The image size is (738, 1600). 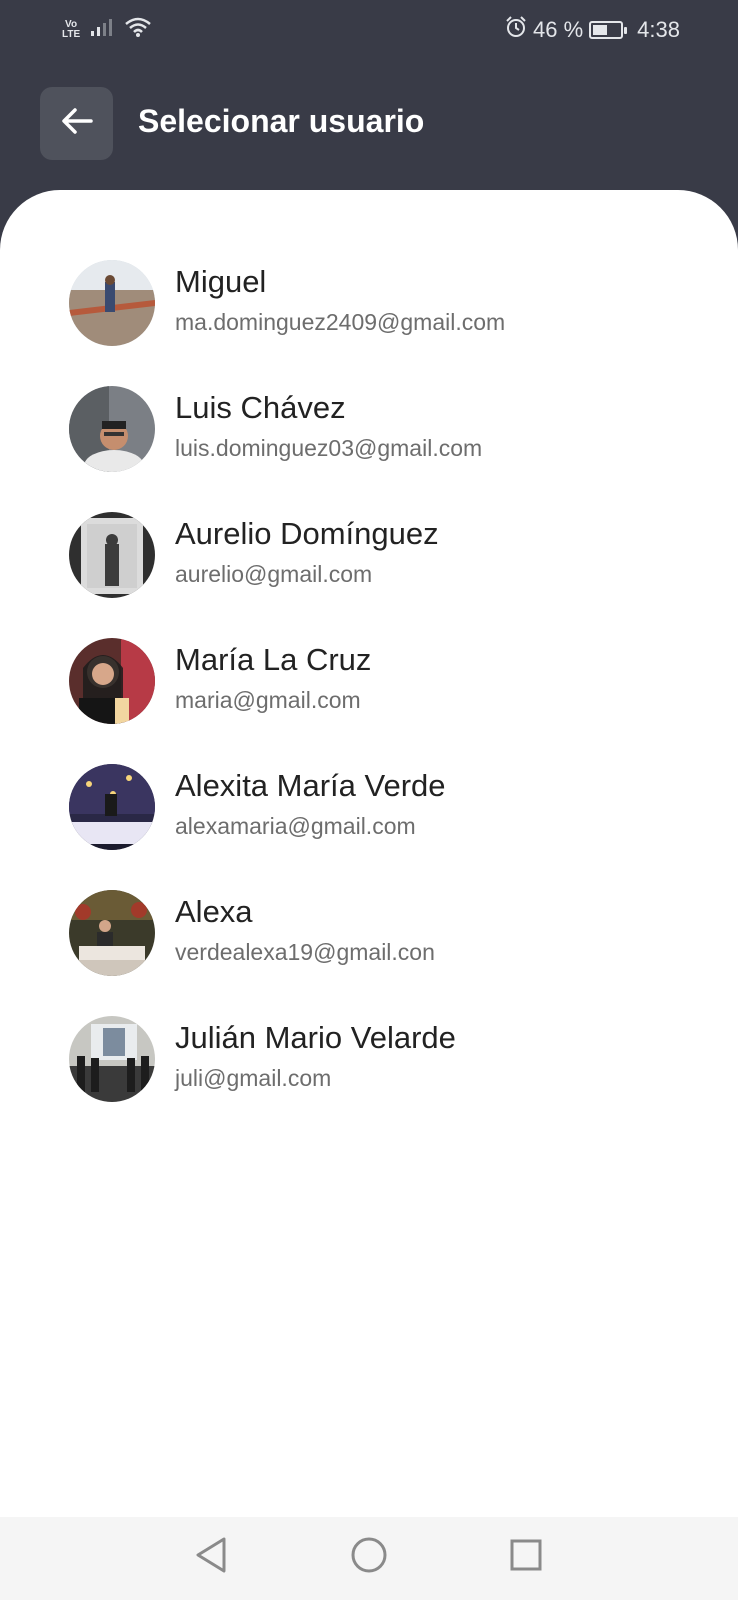 What do you see at coordinates (310, 785) in the screenshot?
I see `user-name: Alexita María Verde` at bounding box center [310, 785].